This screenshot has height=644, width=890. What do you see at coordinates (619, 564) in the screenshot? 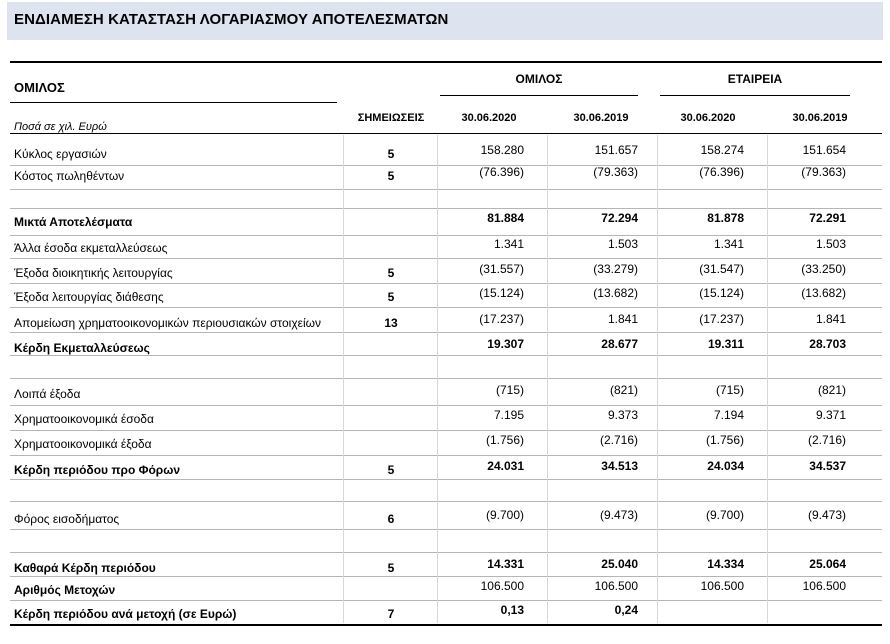
I see `row-value: 25.040` at bounding box center [619, 564].